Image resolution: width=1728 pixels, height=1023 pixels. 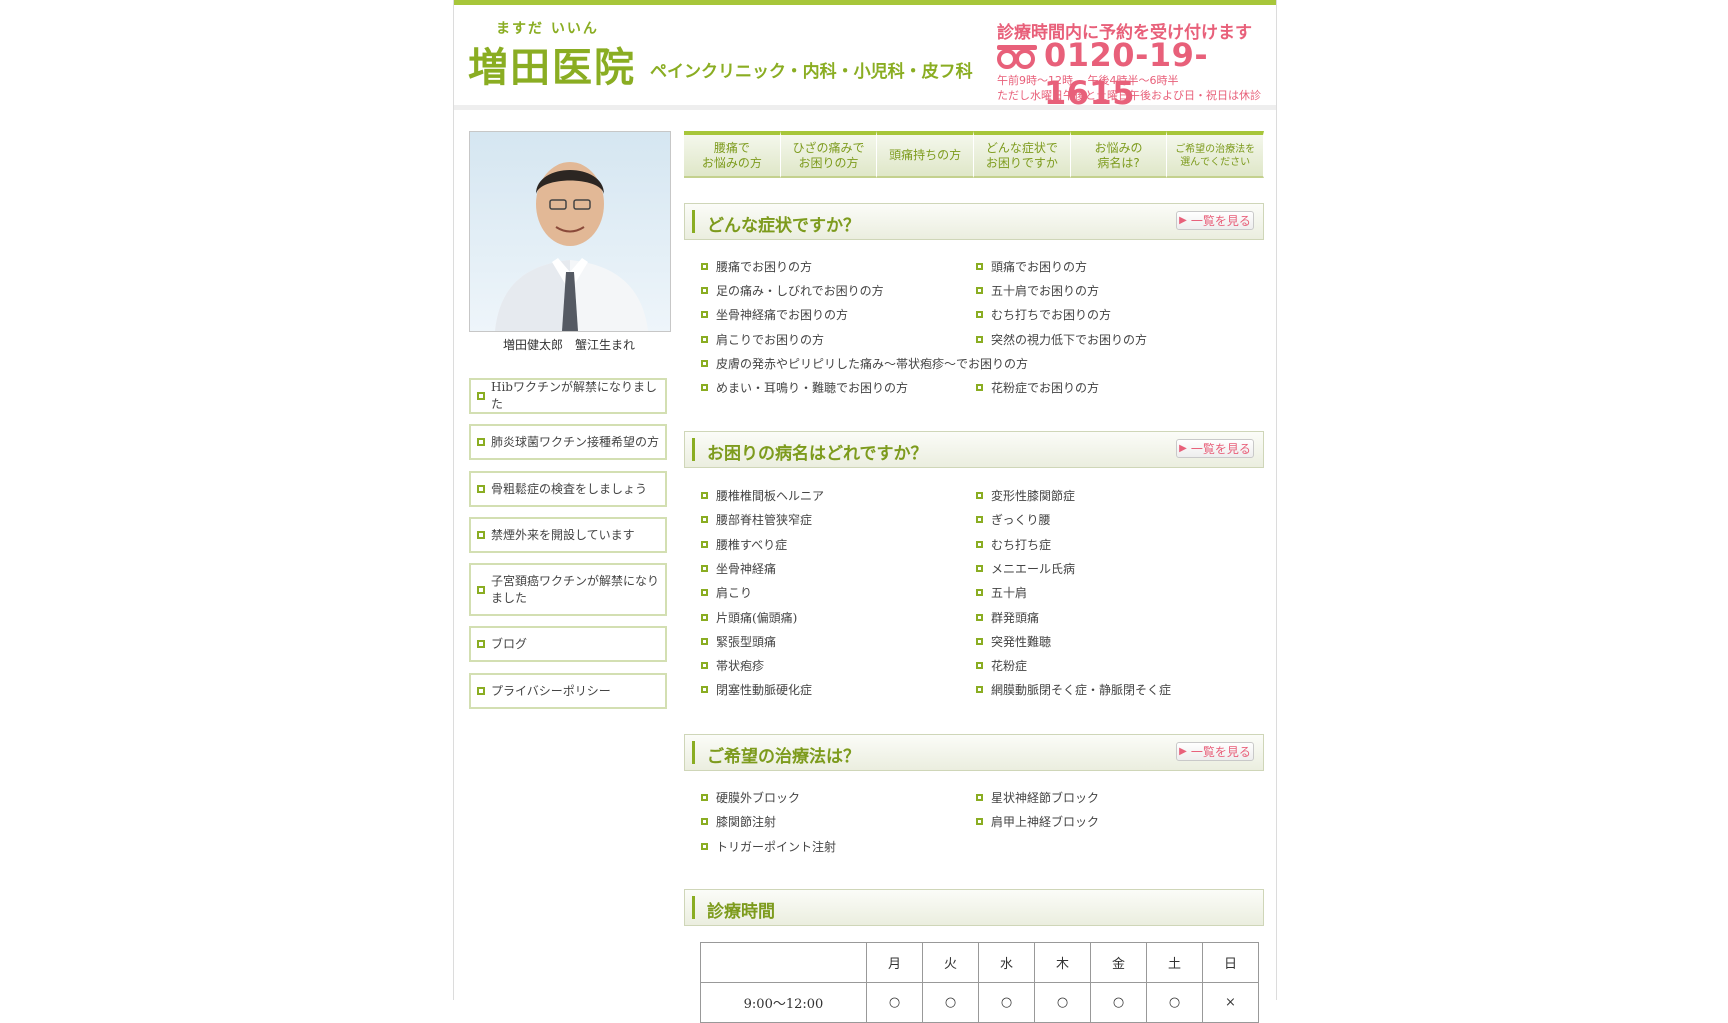 What do you see at coordinates (804, 387) in the screenshot?
I see `list-item: めまい・耳鳴り・難聴でお困りの方` at bounding box center [804, 387].